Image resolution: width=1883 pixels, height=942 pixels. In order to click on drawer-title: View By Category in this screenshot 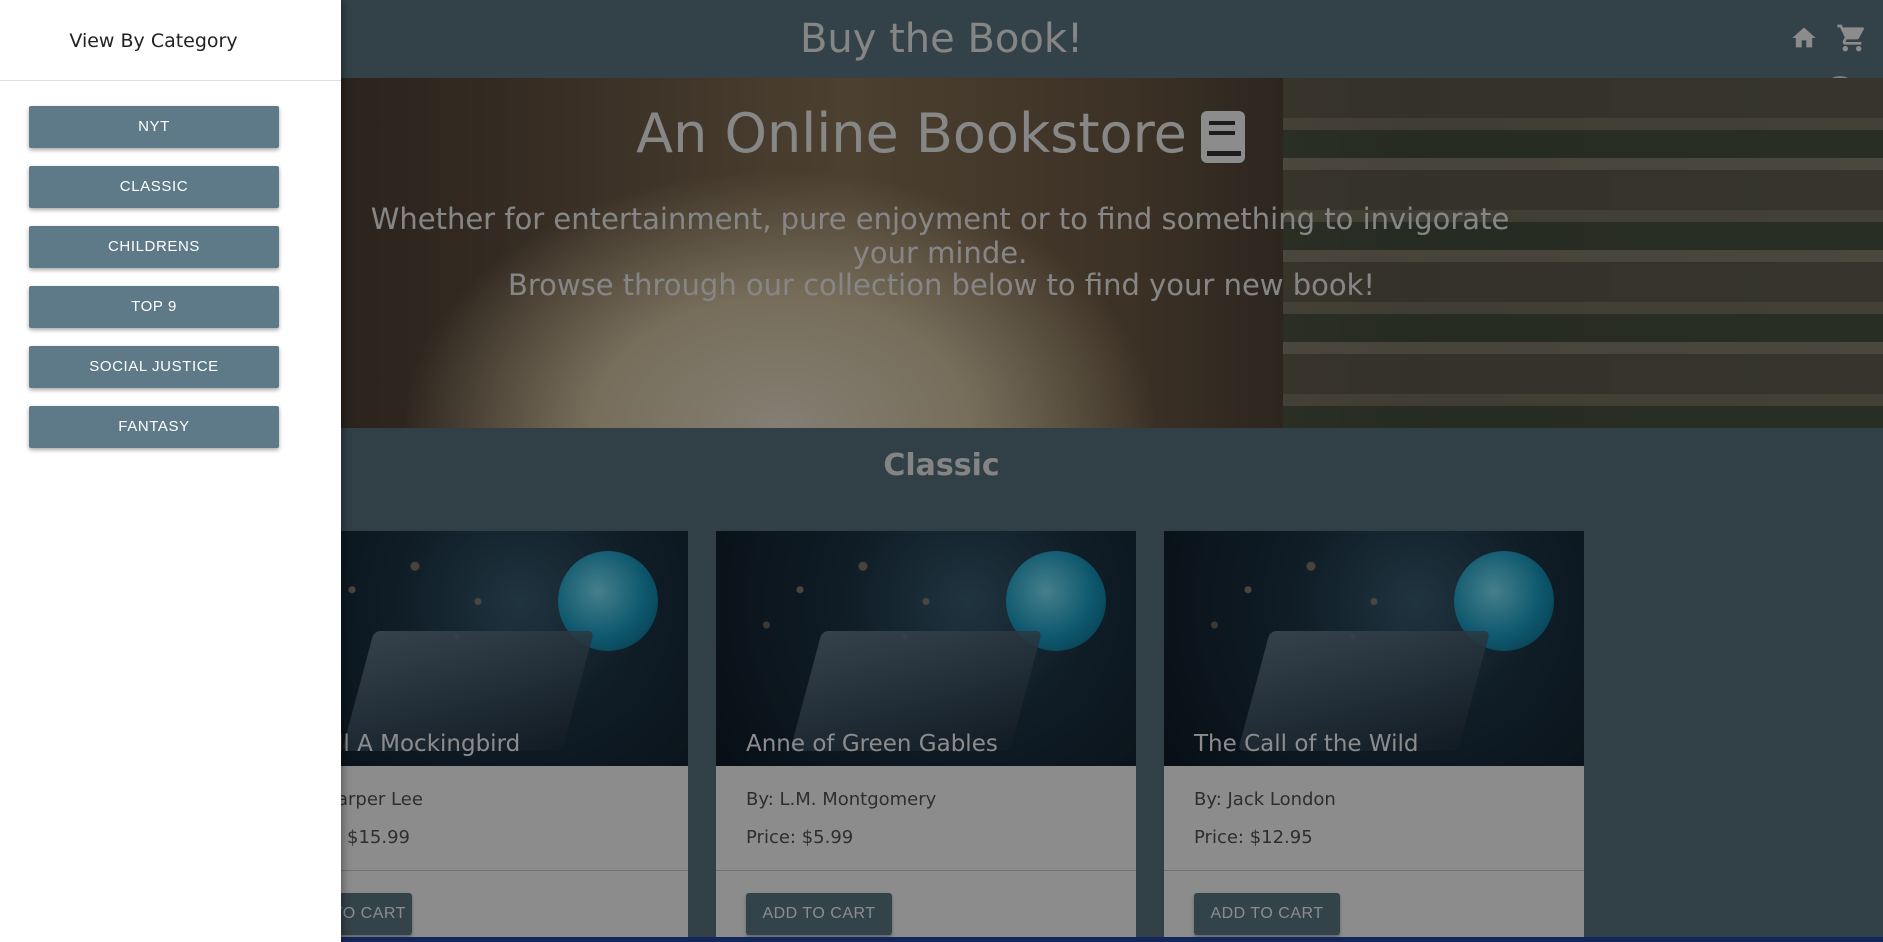, I will do `click(153, 41)`.